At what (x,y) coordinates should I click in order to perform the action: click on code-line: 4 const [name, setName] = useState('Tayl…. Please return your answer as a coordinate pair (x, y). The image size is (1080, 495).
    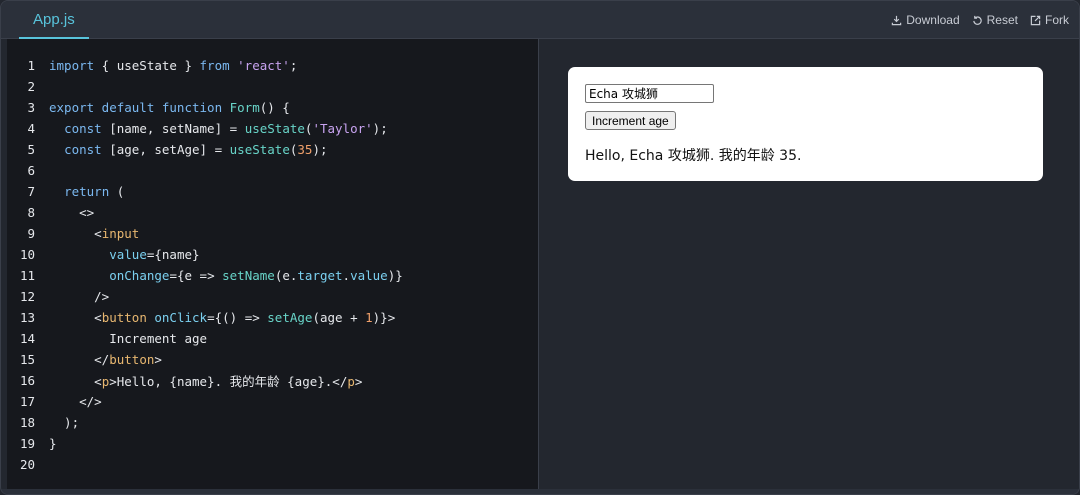
    Looking at the image, I should click on (272, 128).